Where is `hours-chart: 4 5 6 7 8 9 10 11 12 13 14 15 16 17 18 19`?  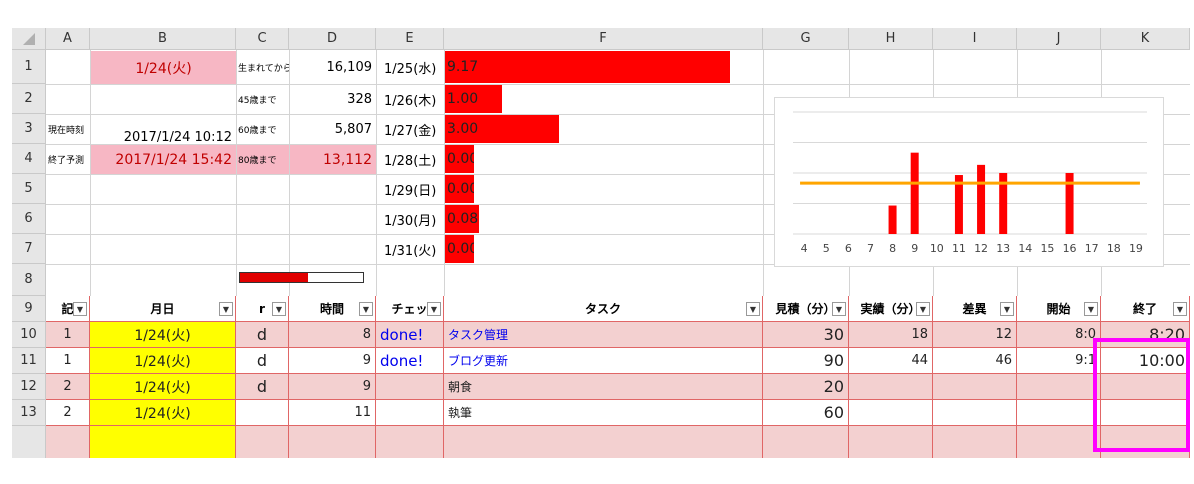
hours-chart: 4 5 6 7 8 9 10 11 12 13 14 15 16 17 18 19 is located at coordinates (969, 182).